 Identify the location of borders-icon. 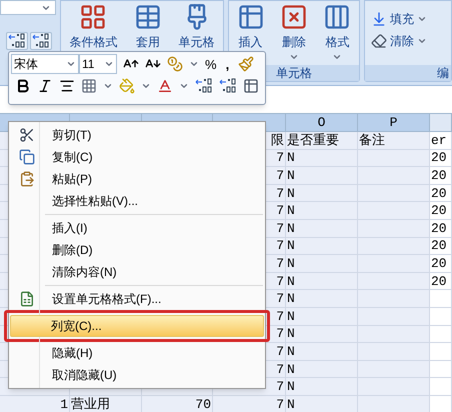
(89, 86).